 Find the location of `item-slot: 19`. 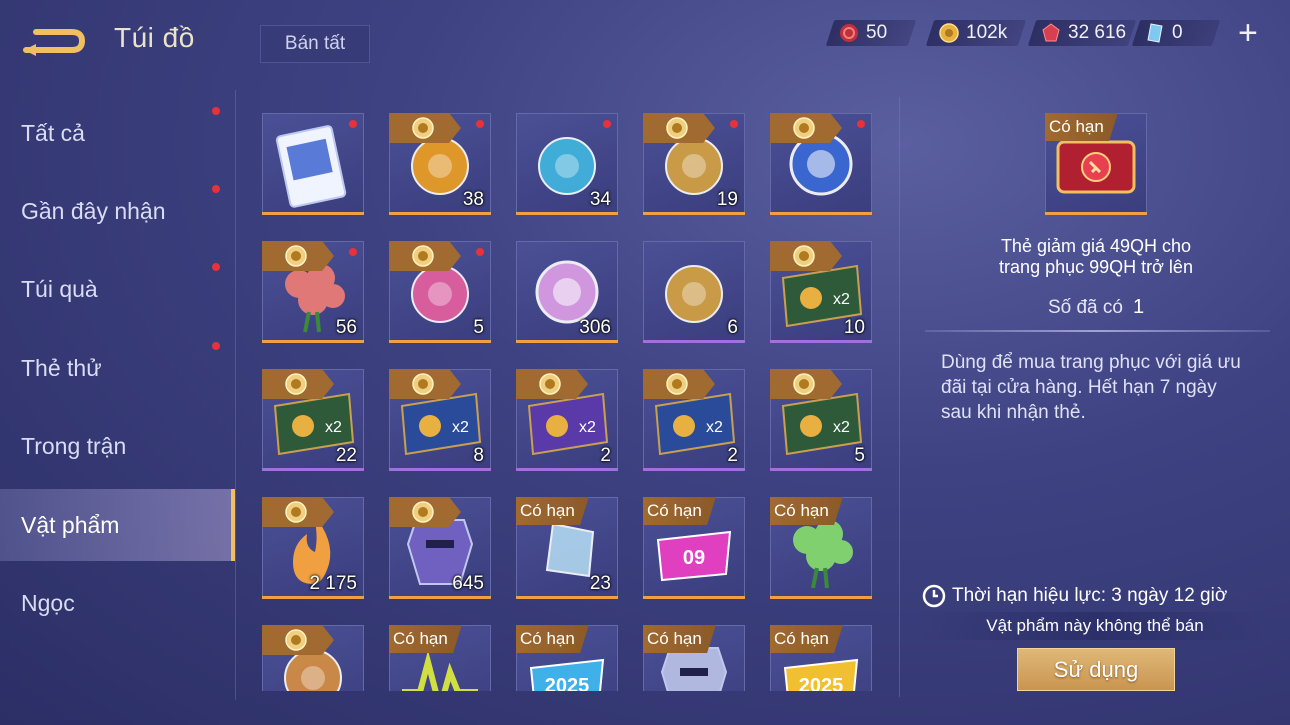

item-slot: 19 is located at coordinates (694, 164).